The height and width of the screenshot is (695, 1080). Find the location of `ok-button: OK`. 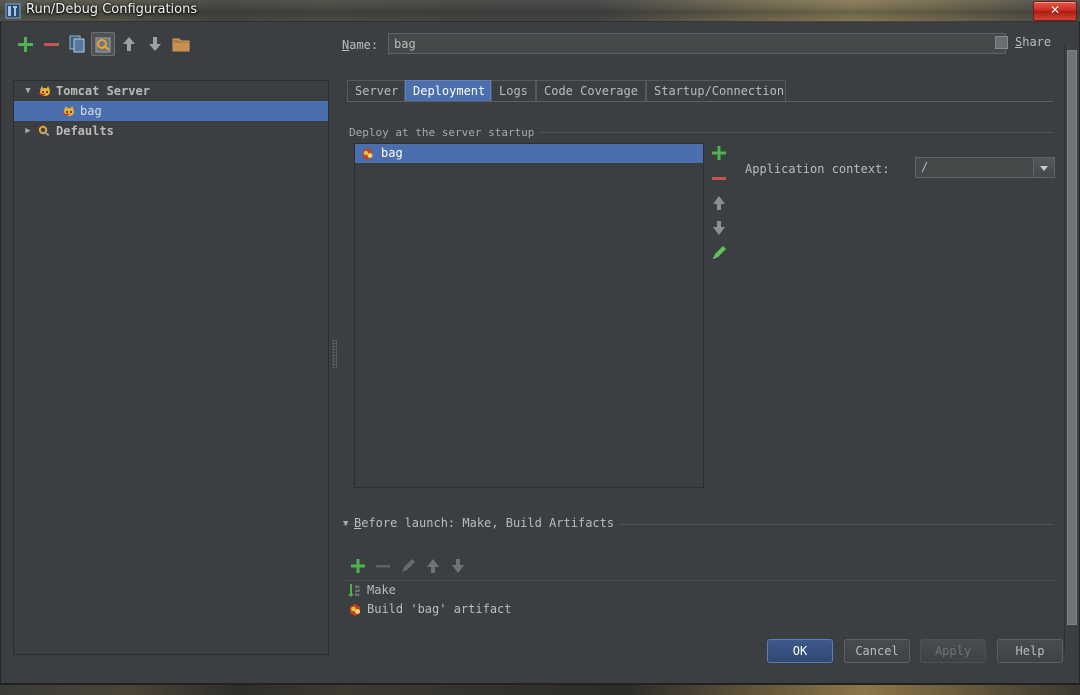

ok-button: OK is located at coordinates (800, 651).